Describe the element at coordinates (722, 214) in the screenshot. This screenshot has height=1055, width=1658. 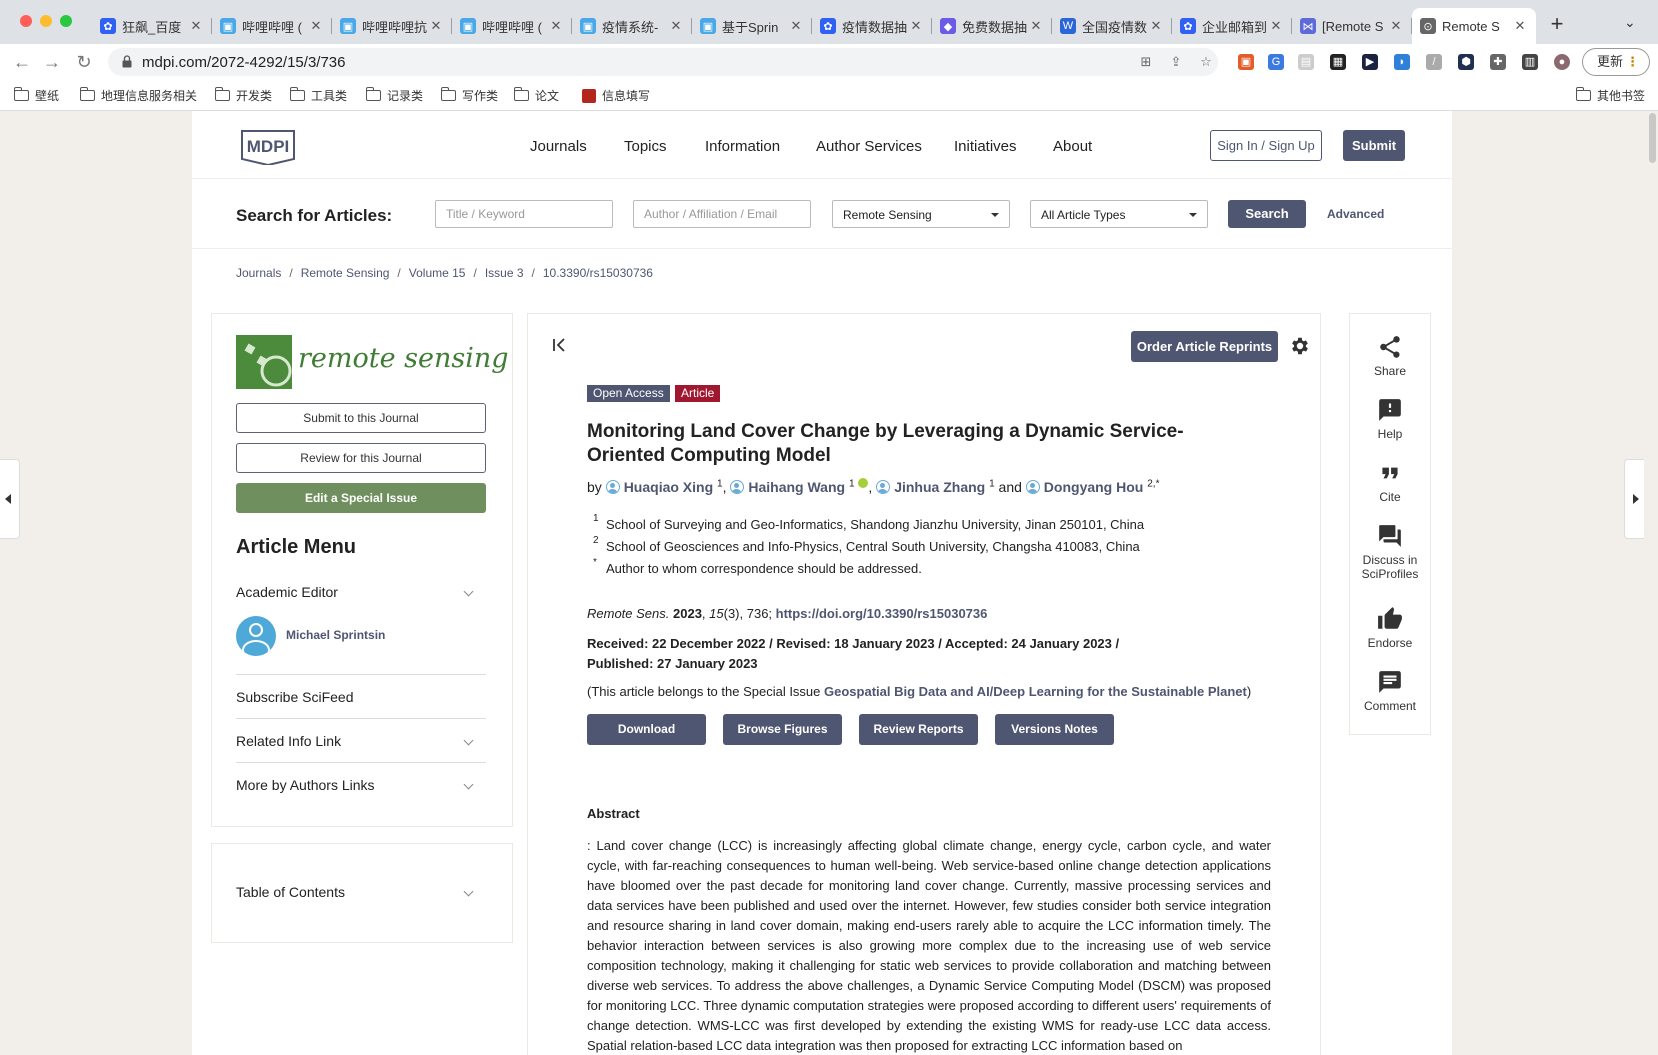
I see `author-search-input: Author / Affiliation / Email` at that location.